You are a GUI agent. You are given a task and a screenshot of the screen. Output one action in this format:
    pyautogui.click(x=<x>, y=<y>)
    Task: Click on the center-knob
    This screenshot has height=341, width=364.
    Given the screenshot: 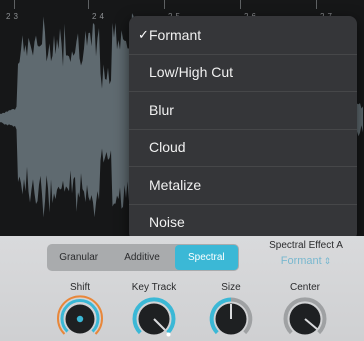 What is the action you would take?
    pyautogui.click(x=305, y=318)
    